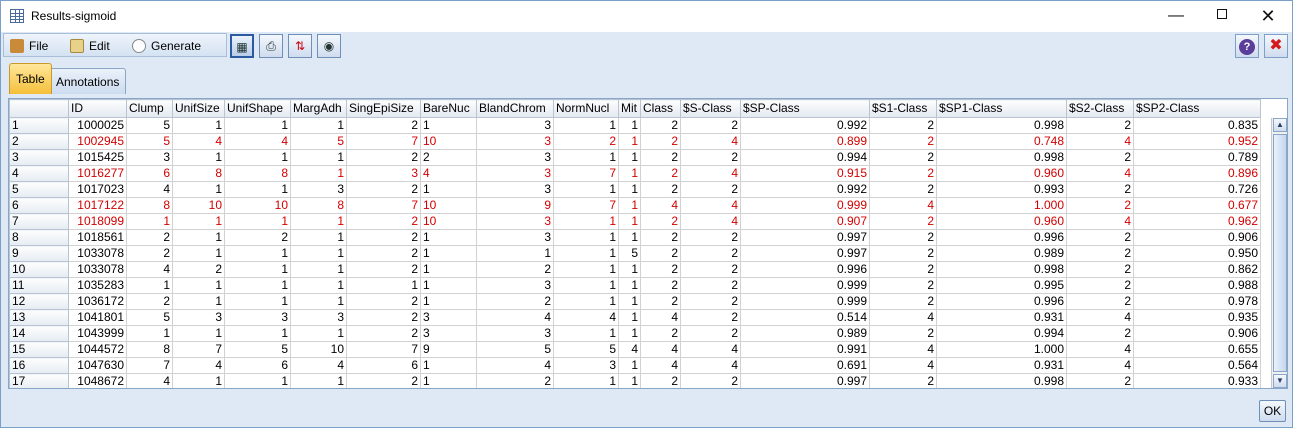  I want to click on print-button: ⎙, so click(271, 46).